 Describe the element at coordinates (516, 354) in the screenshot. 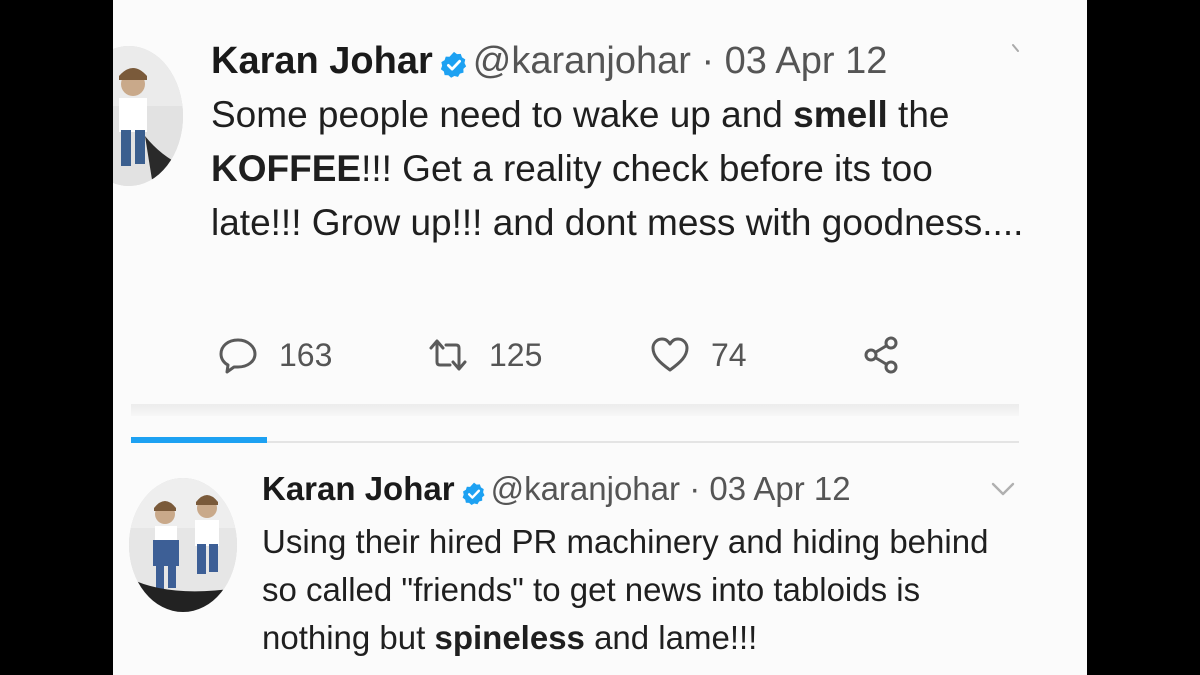

I see `retweet-count: 125` at that location.